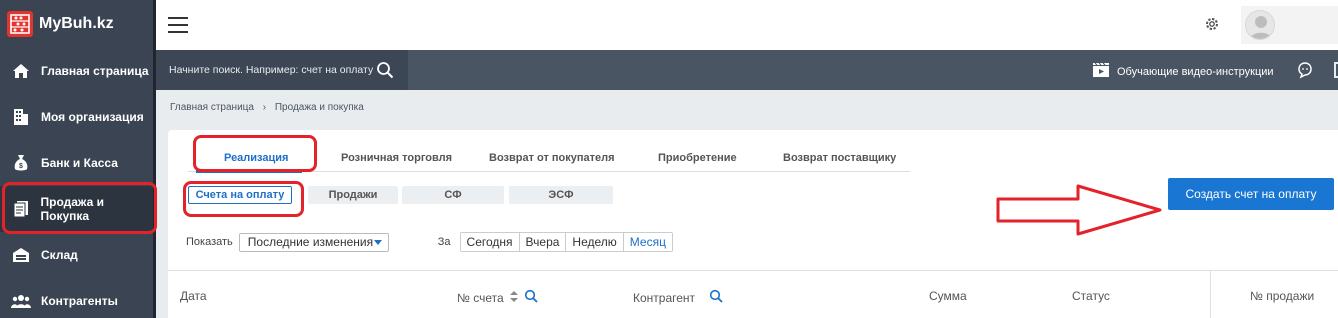 The width and height of the screenshot is (1338, 318). I want to click on sidebar-item-label: Банк и Касса, so click(79, 163).